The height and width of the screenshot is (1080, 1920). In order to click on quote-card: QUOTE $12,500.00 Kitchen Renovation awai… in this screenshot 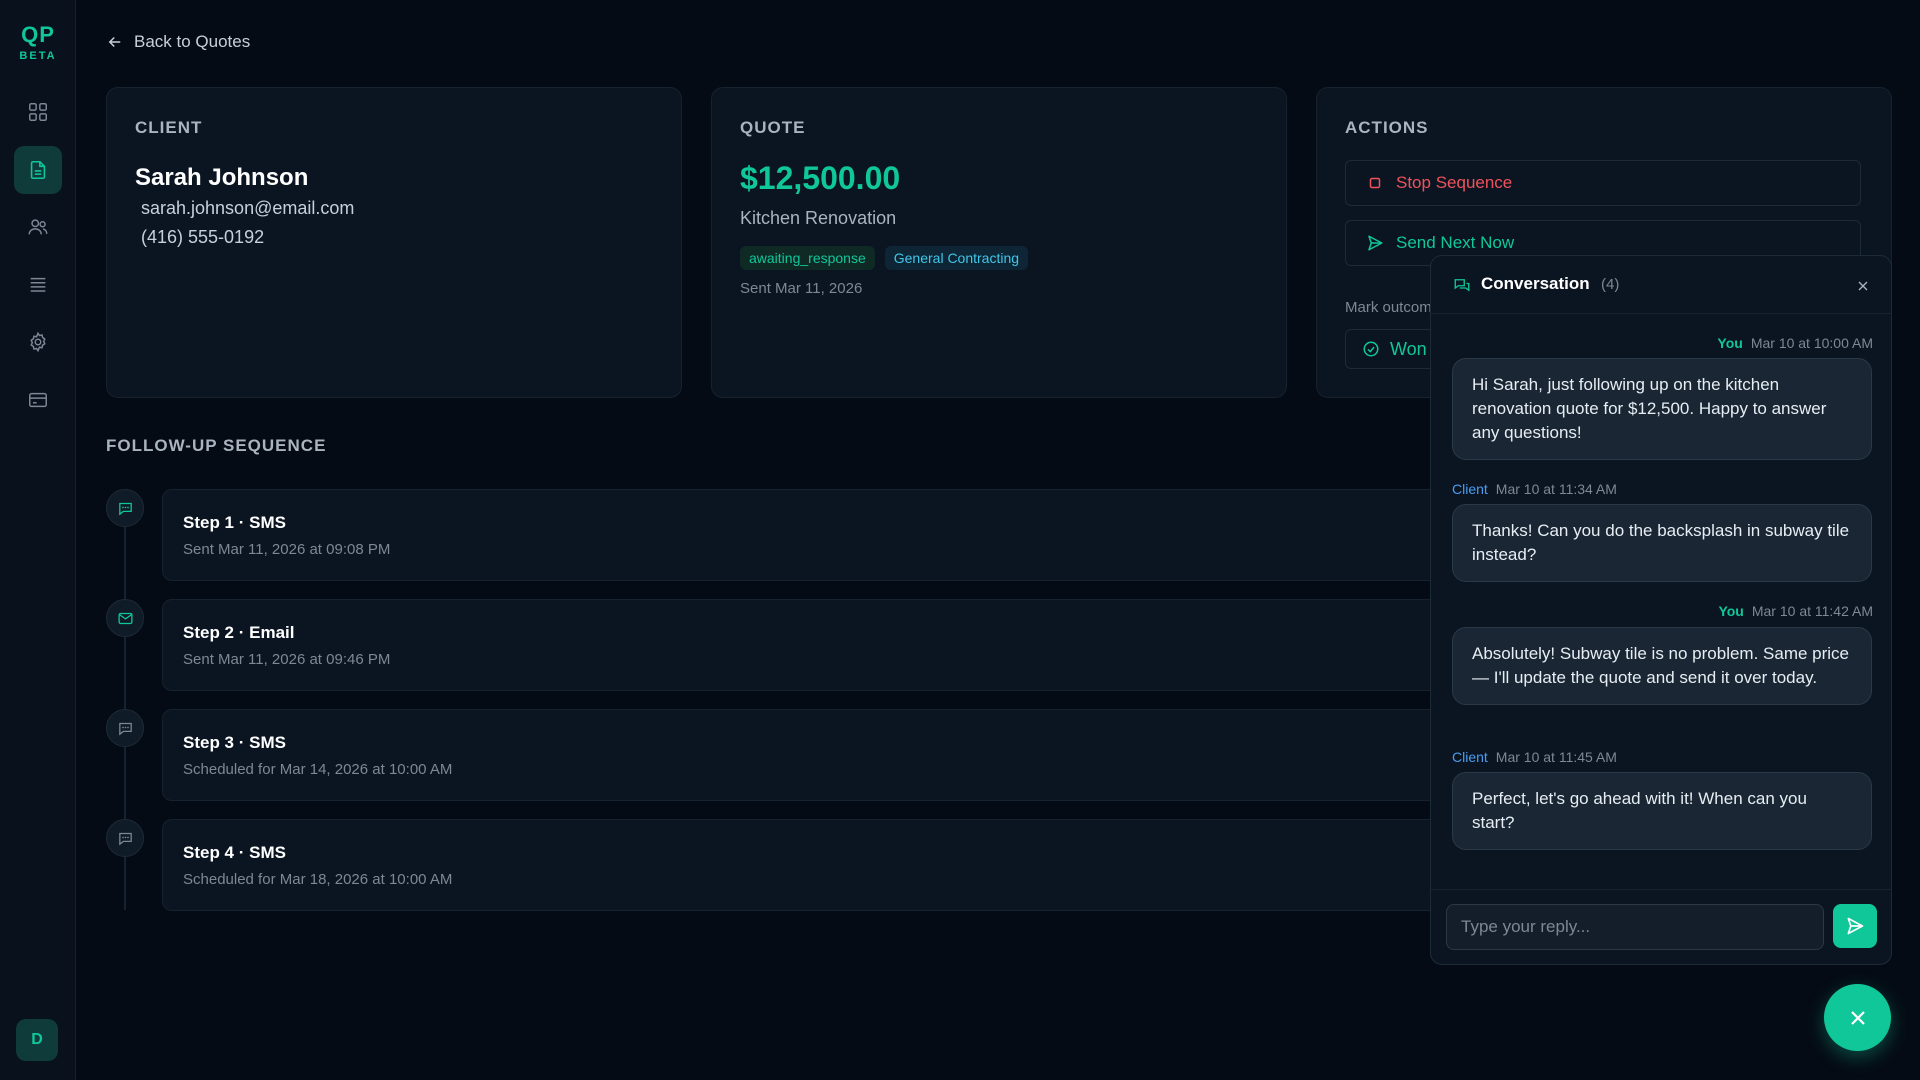, I will do `click(999, 242)`.